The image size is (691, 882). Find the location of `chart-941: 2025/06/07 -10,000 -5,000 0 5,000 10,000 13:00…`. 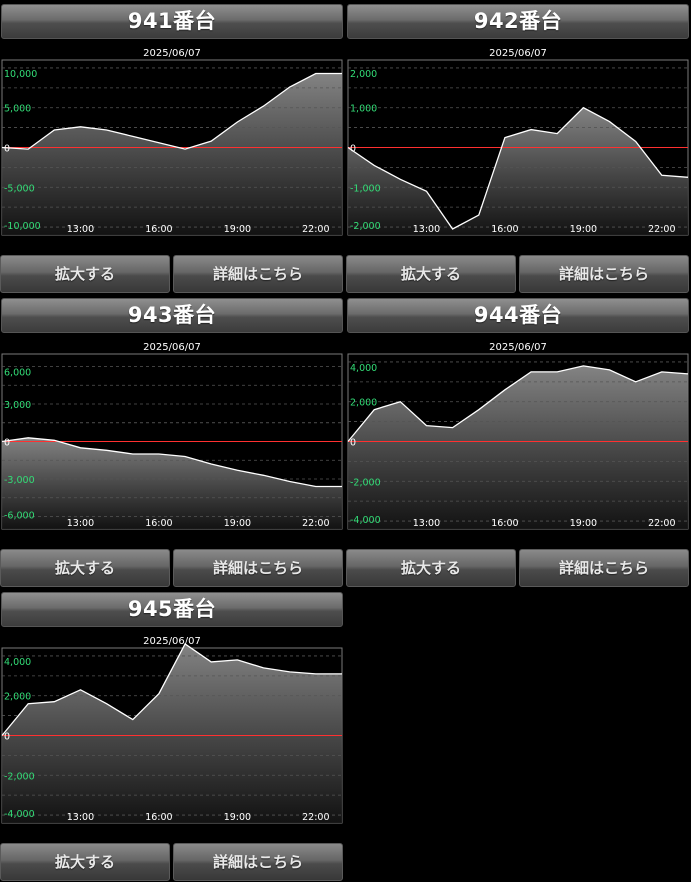

chart-941: 2025/06/07 -10,000 -5,000 0 5,000 10,000 13:00… is located at coordinates (172, 142).